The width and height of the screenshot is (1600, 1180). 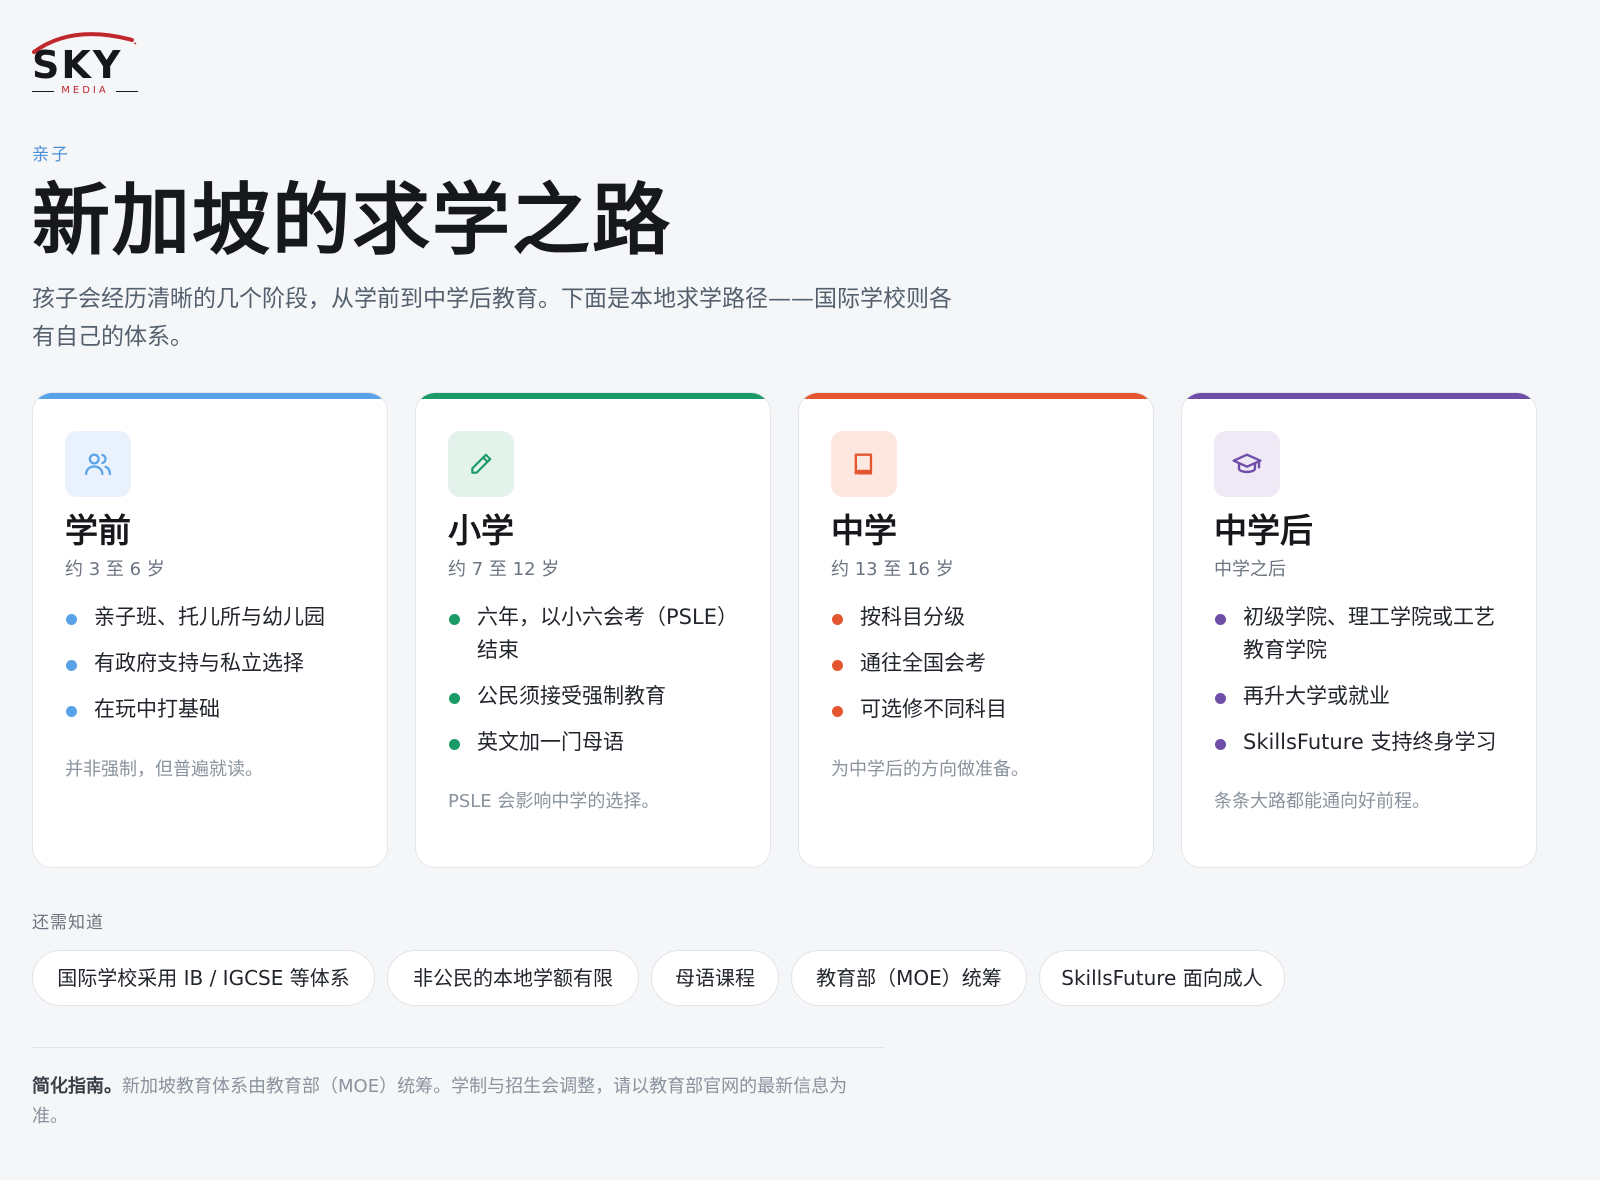 I want to click on know-section-label: 还需知道, so click(x=68, y=923).